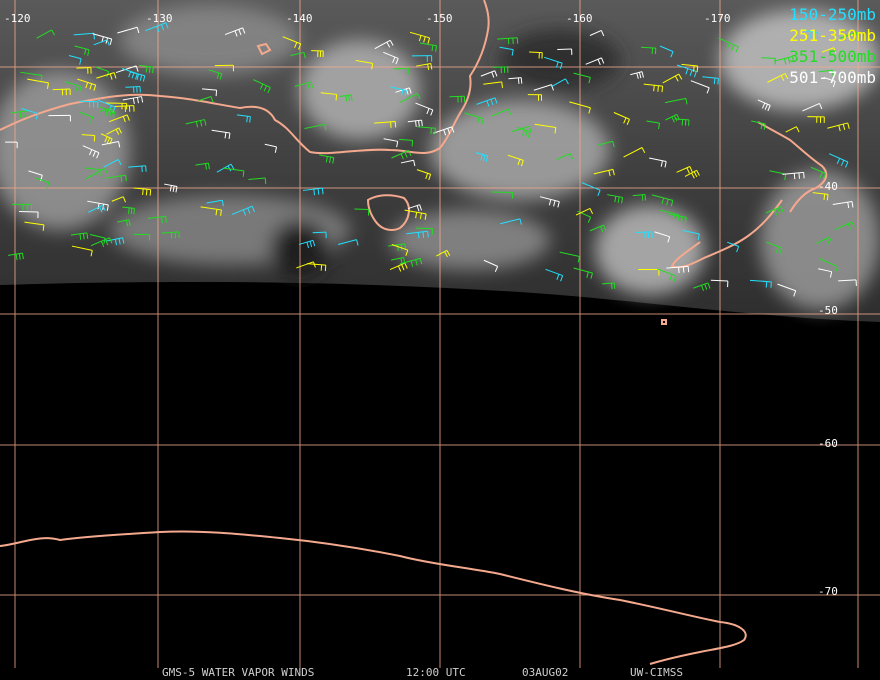 This screenshot has width=880, height=680. Describe the element at coordinates (832, 46) in the screenshot. I see `pressure-level-legend: 150-250mb 251-350mb 351-500mb 501-700mb` at that location.